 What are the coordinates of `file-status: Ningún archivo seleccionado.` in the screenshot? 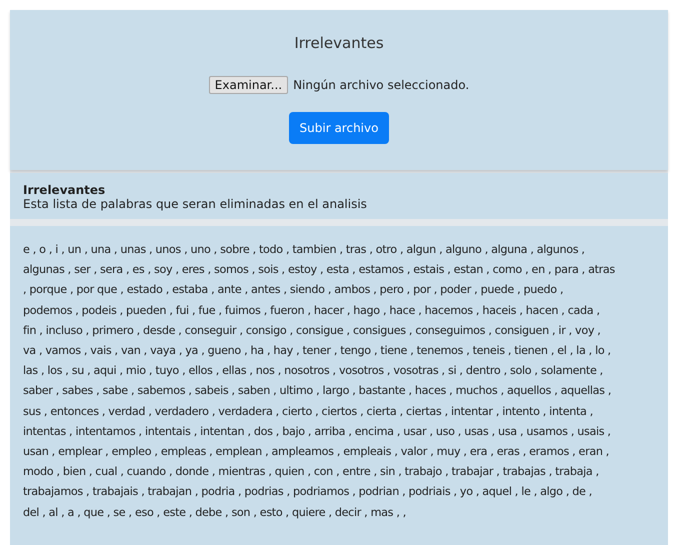 It's located at (381, 85).